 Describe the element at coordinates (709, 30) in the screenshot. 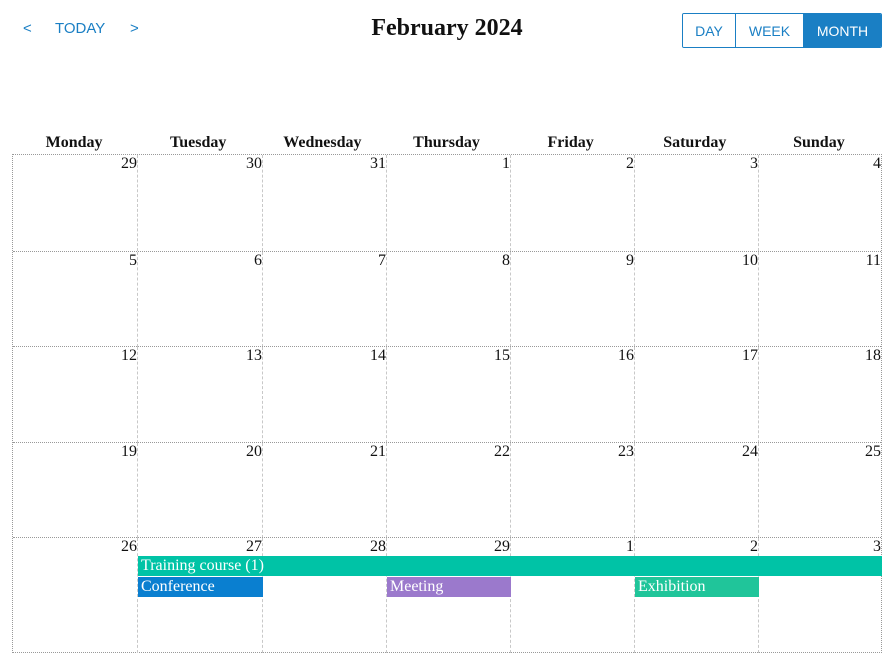

I see `view-day-button: DAY` at that location.